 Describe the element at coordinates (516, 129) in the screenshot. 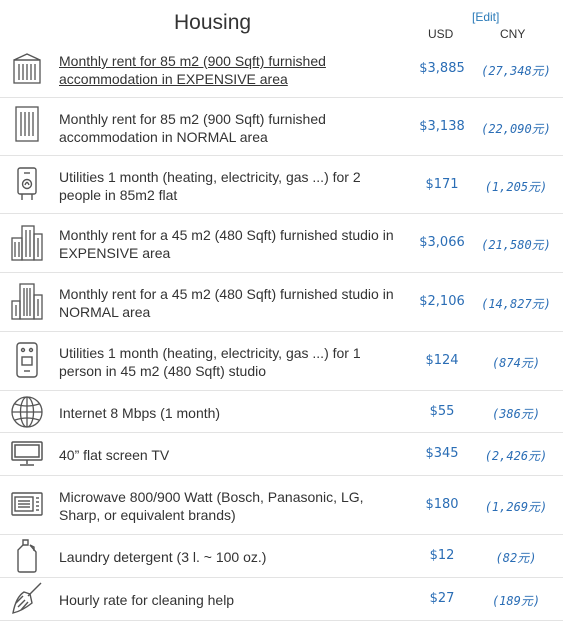

I see `price-cny: (22,090元)` at that location.